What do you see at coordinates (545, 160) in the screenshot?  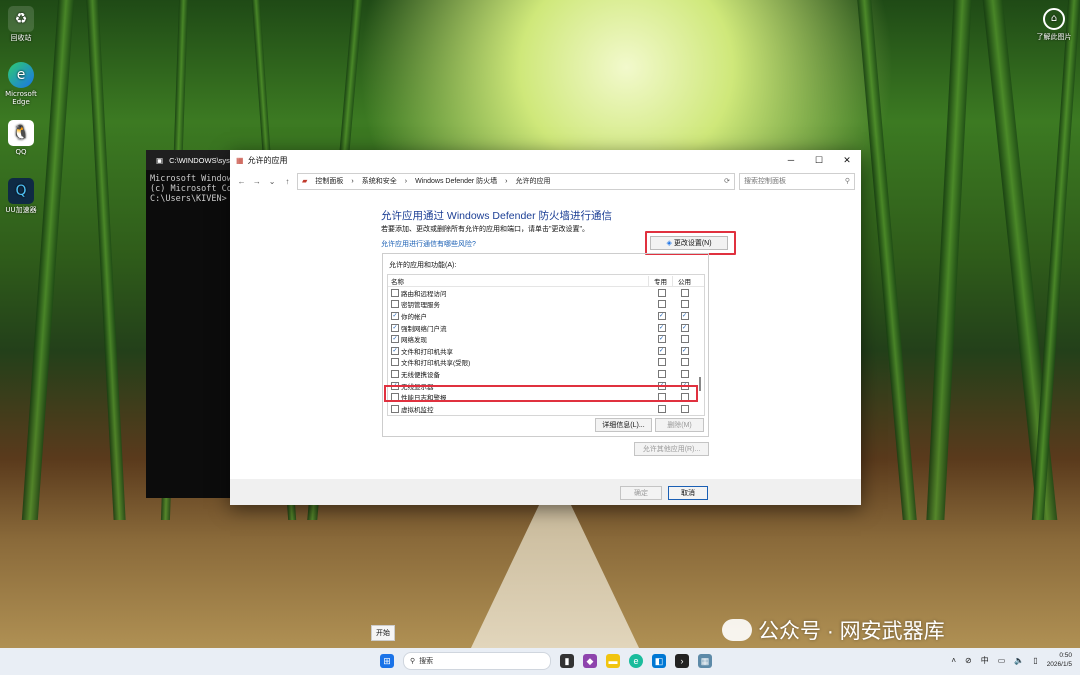 I see `window-titlebar: ▦ 允许的应用 ─ ☐ ✕` at bounding box center [545, 160].